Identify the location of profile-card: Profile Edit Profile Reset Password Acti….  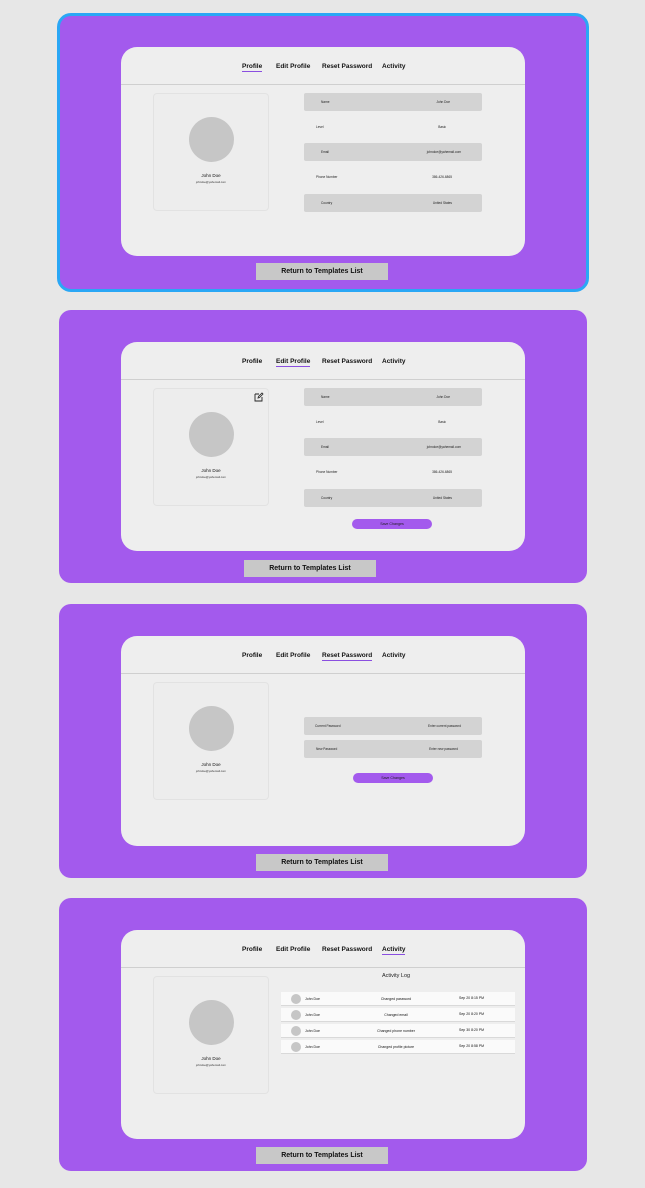
(323, 151).